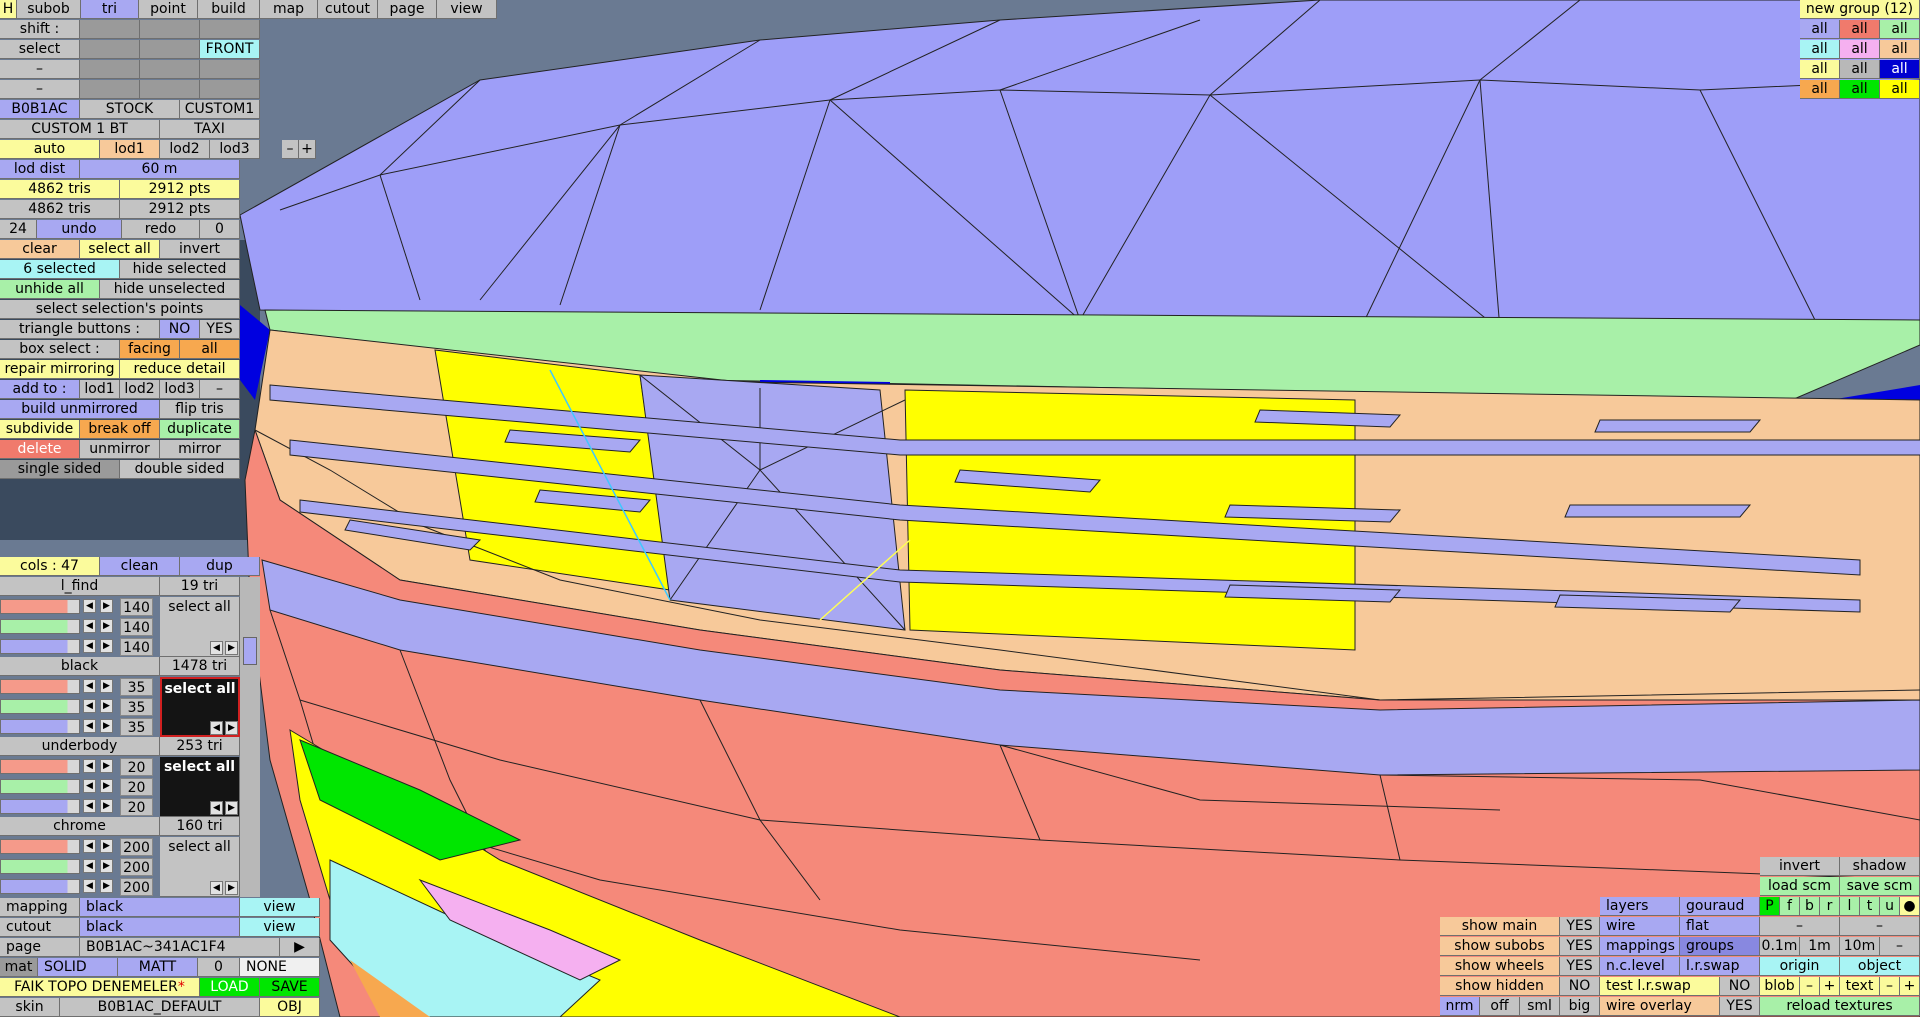 Image resolution: width=1920 pixels, height=1017 pixels. What do you see at coordinates (407, 9) in the screenshot?
I see `menu-page: page` at bounding box center [407, 9].